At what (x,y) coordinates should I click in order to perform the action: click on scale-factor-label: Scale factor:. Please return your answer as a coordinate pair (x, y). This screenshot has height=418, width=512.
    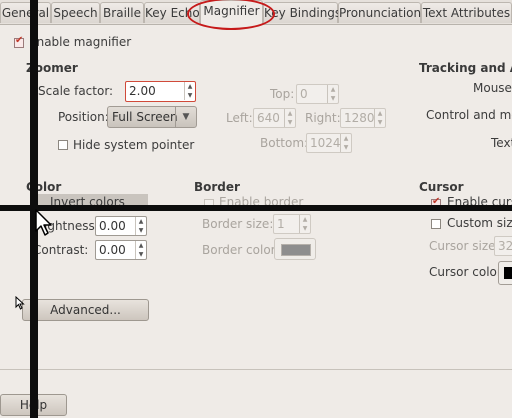
    Looking at the image, I should click on (76, 91).